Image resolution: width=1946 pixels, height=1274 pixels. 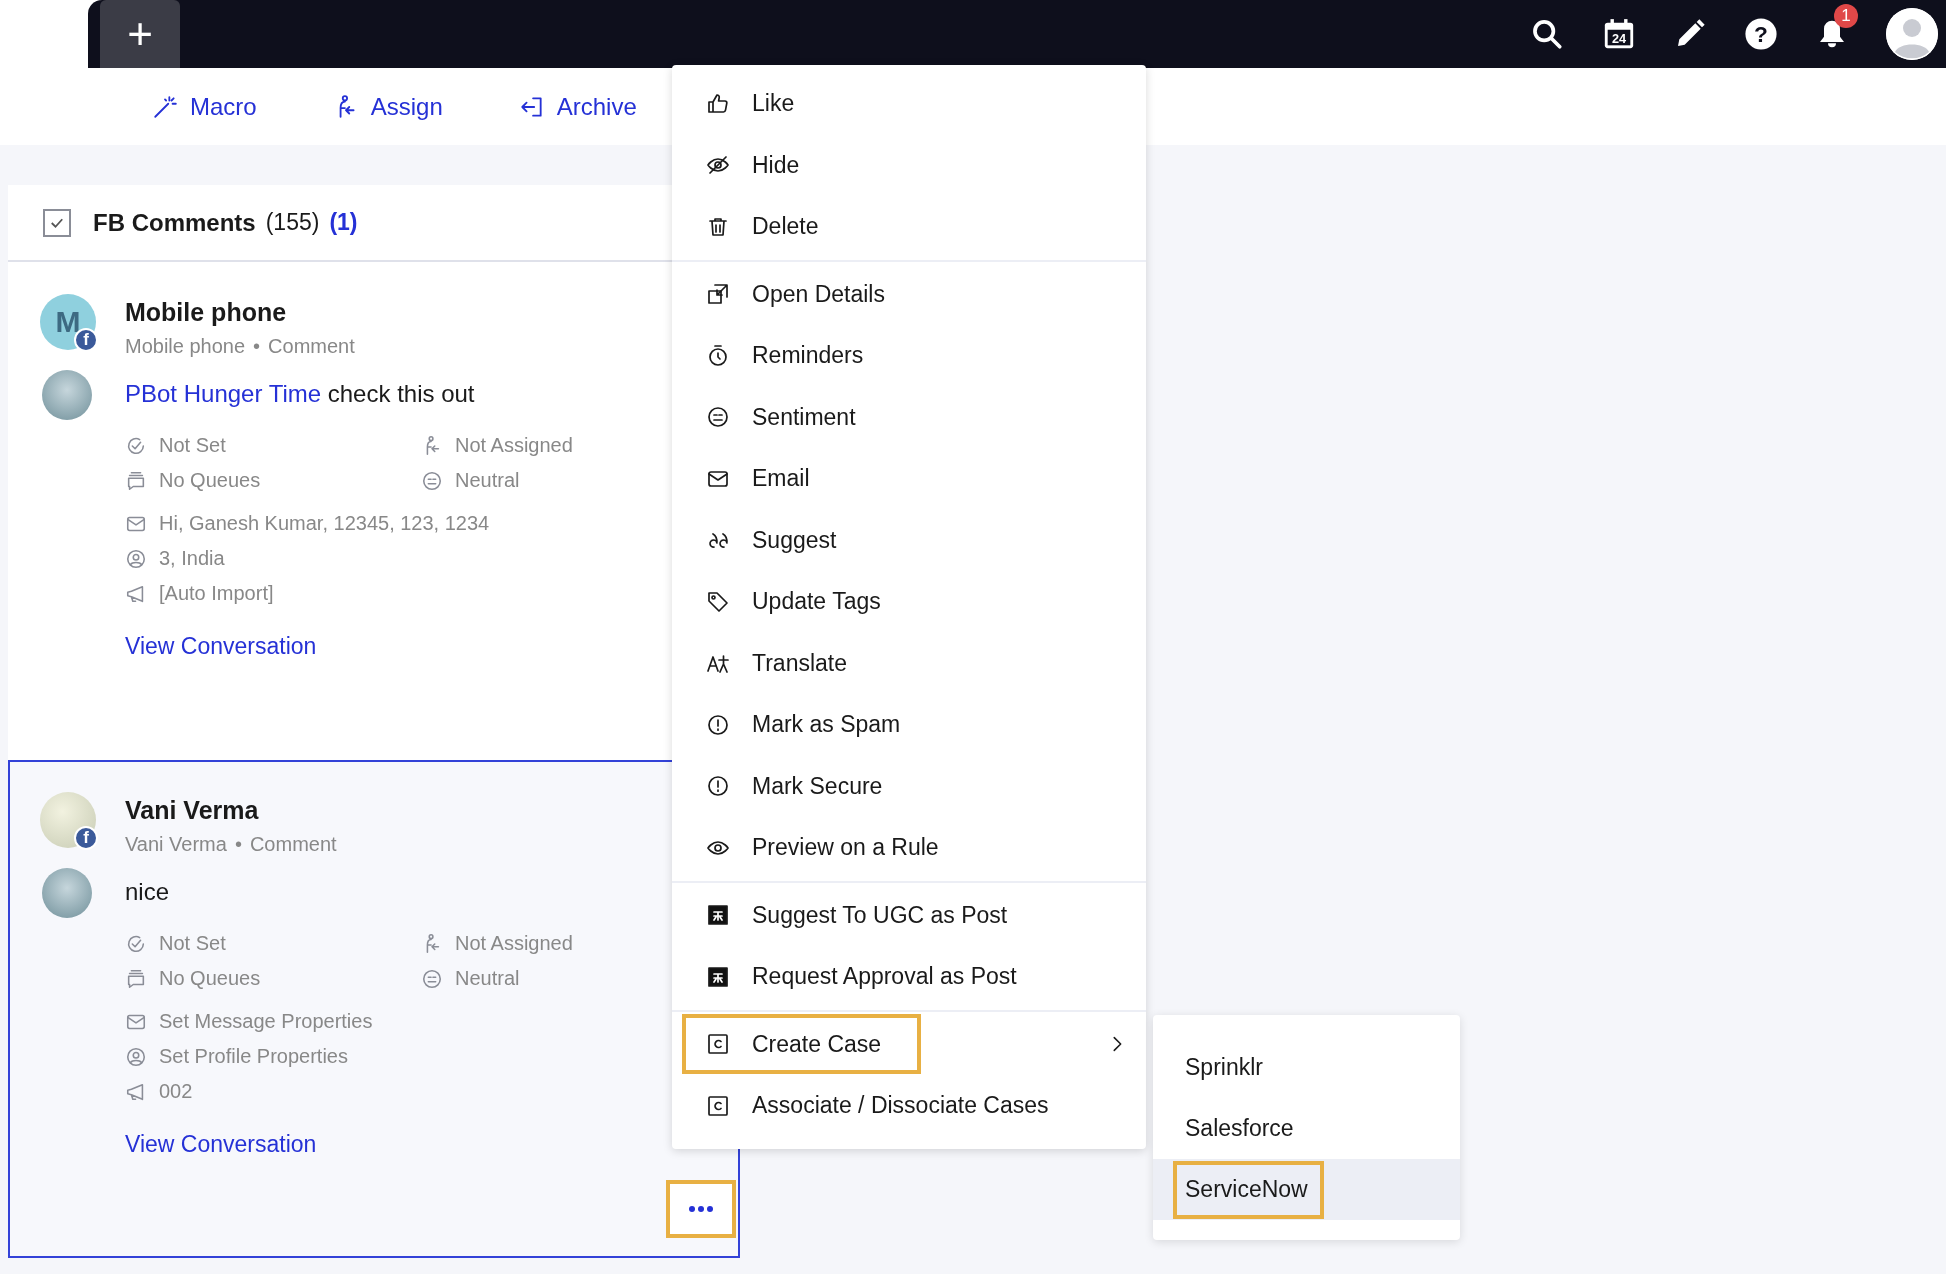 What do you see at coordinates (147, 892) in the screenshot?
I see `message-text: nice` at bounding box center [147, 892].